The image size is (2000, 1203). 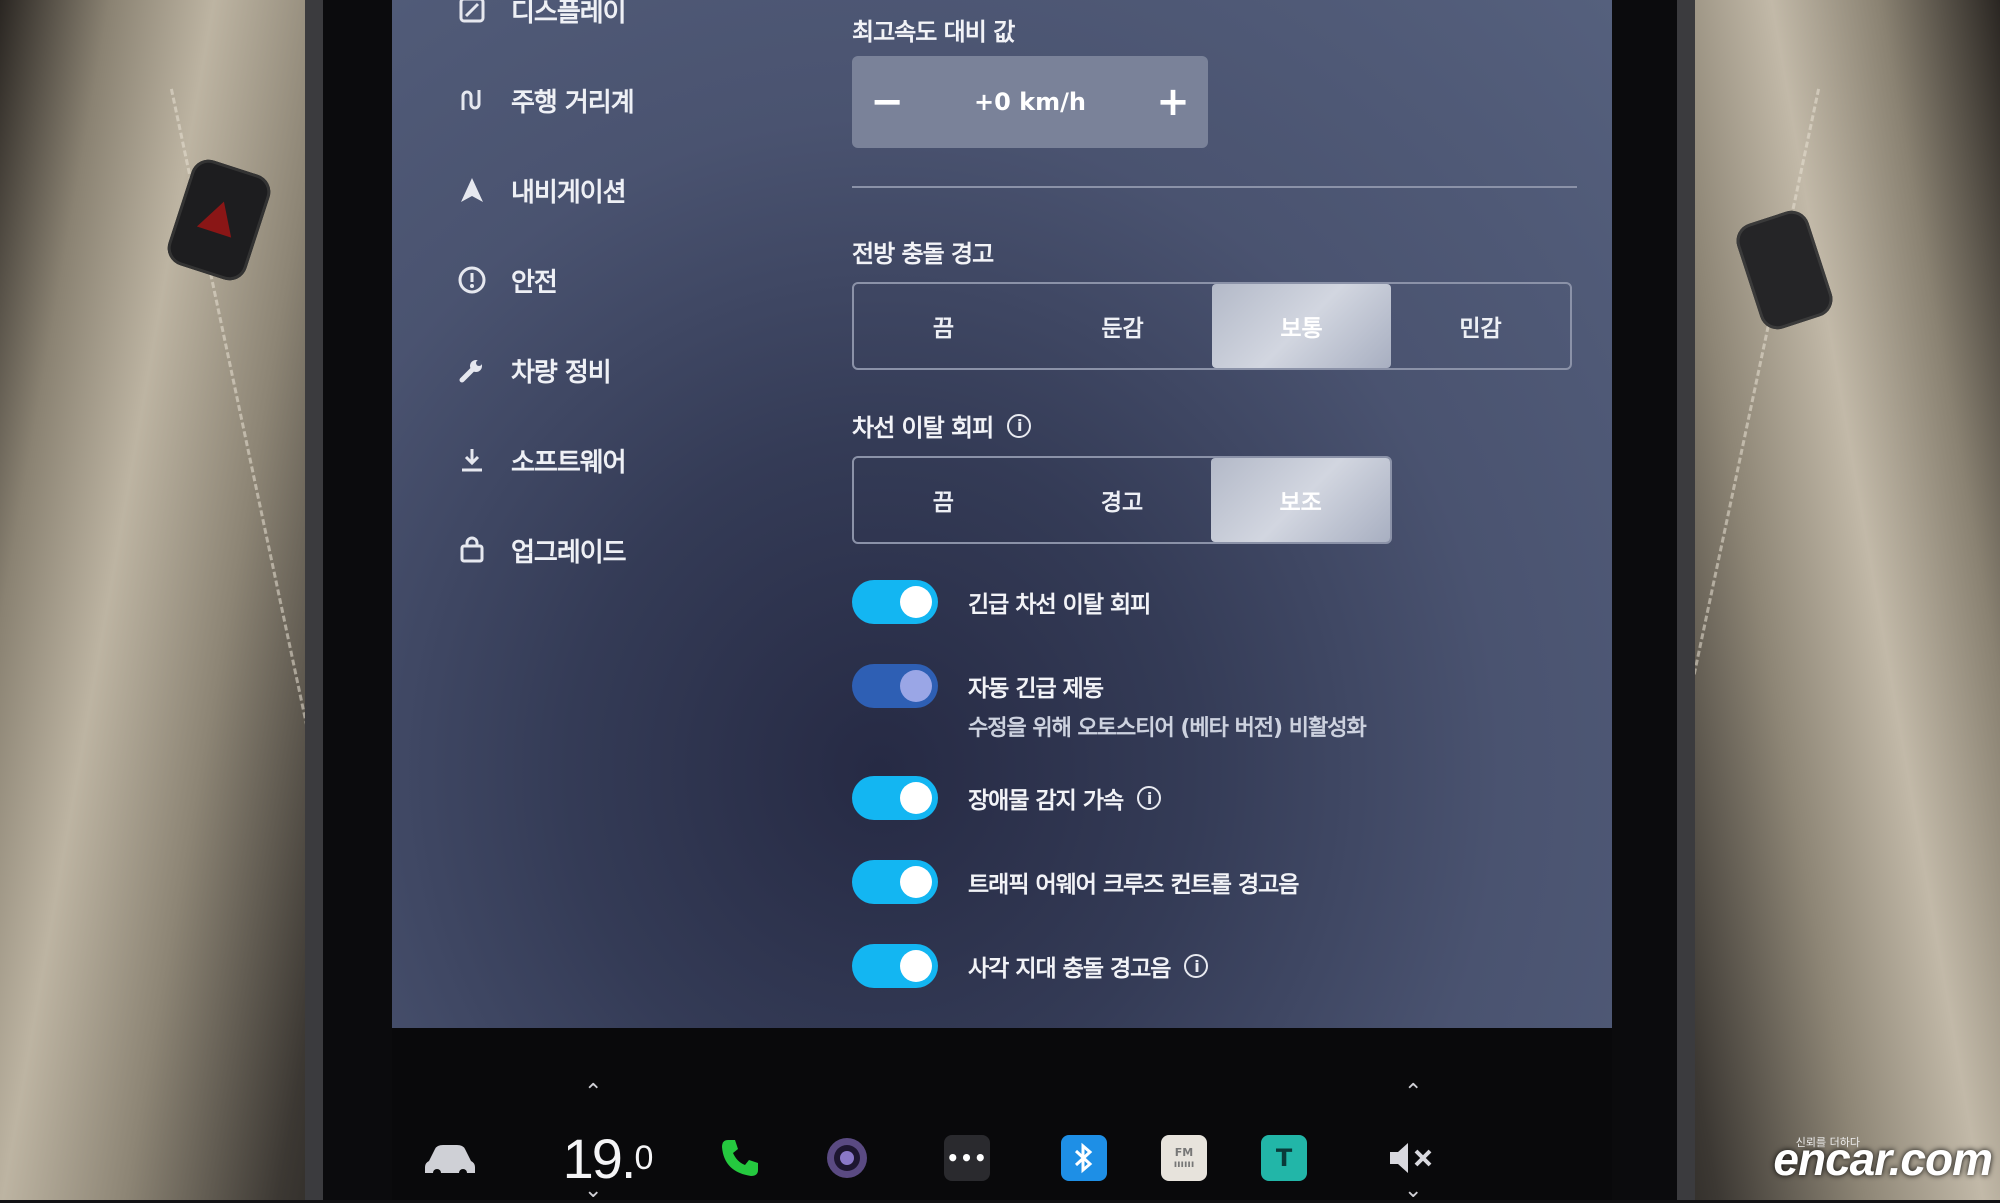 I want to click on phone-icon, so click(x=740, y=1158).